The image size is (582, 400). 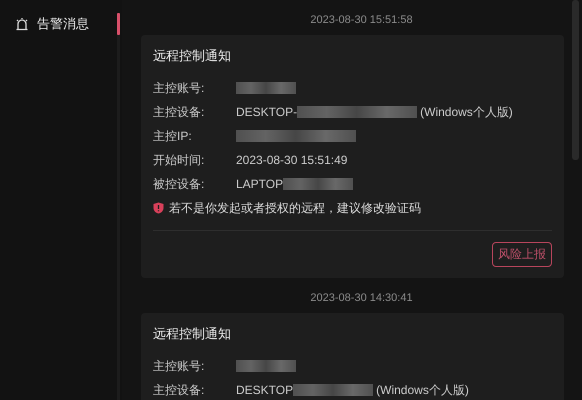 I want to click on field-label: 主控IP:, so click(x=172, y=135).